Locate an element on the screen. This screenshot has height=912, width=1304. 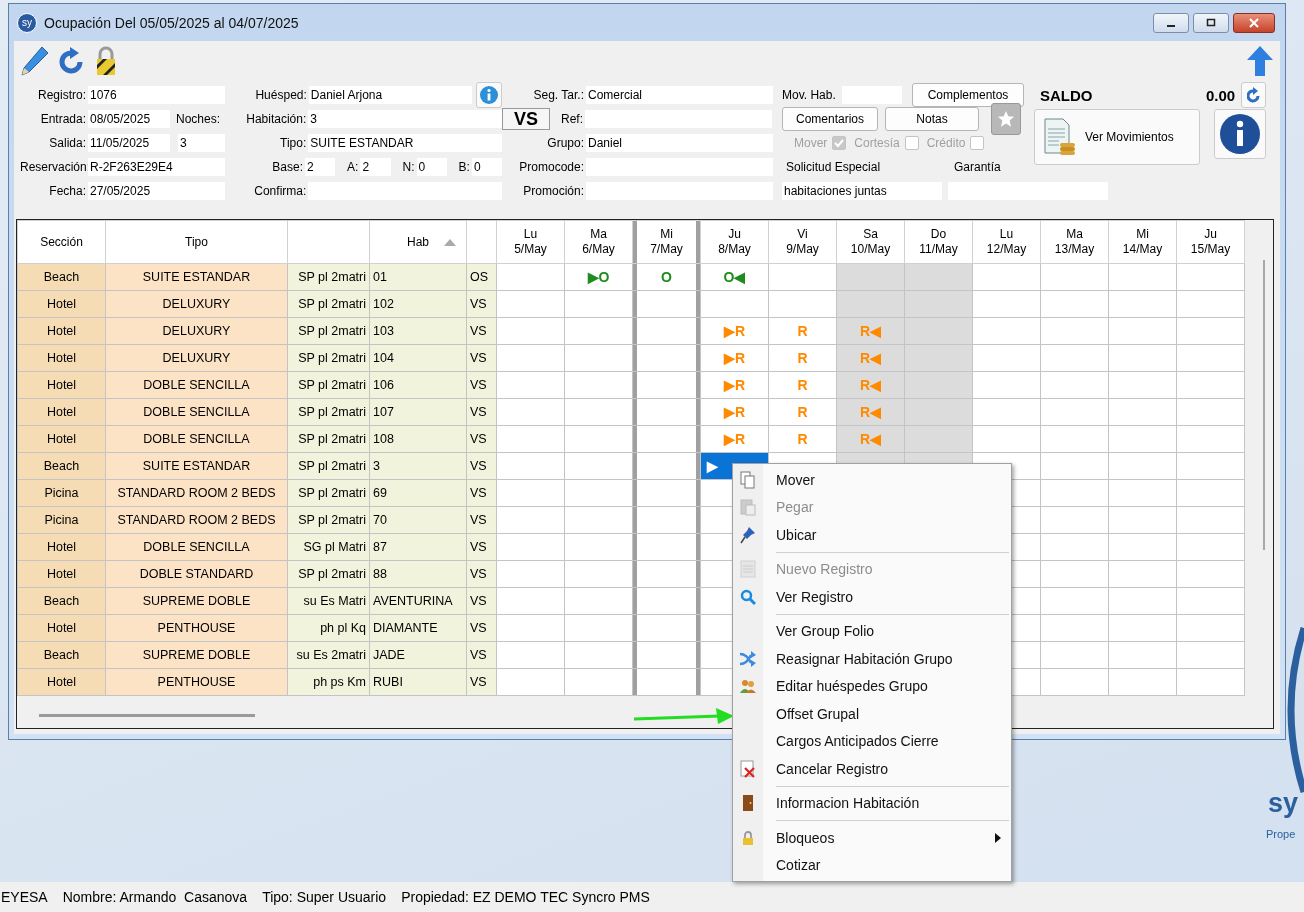
table-cell: 01 is located at coordinates (418, 277).